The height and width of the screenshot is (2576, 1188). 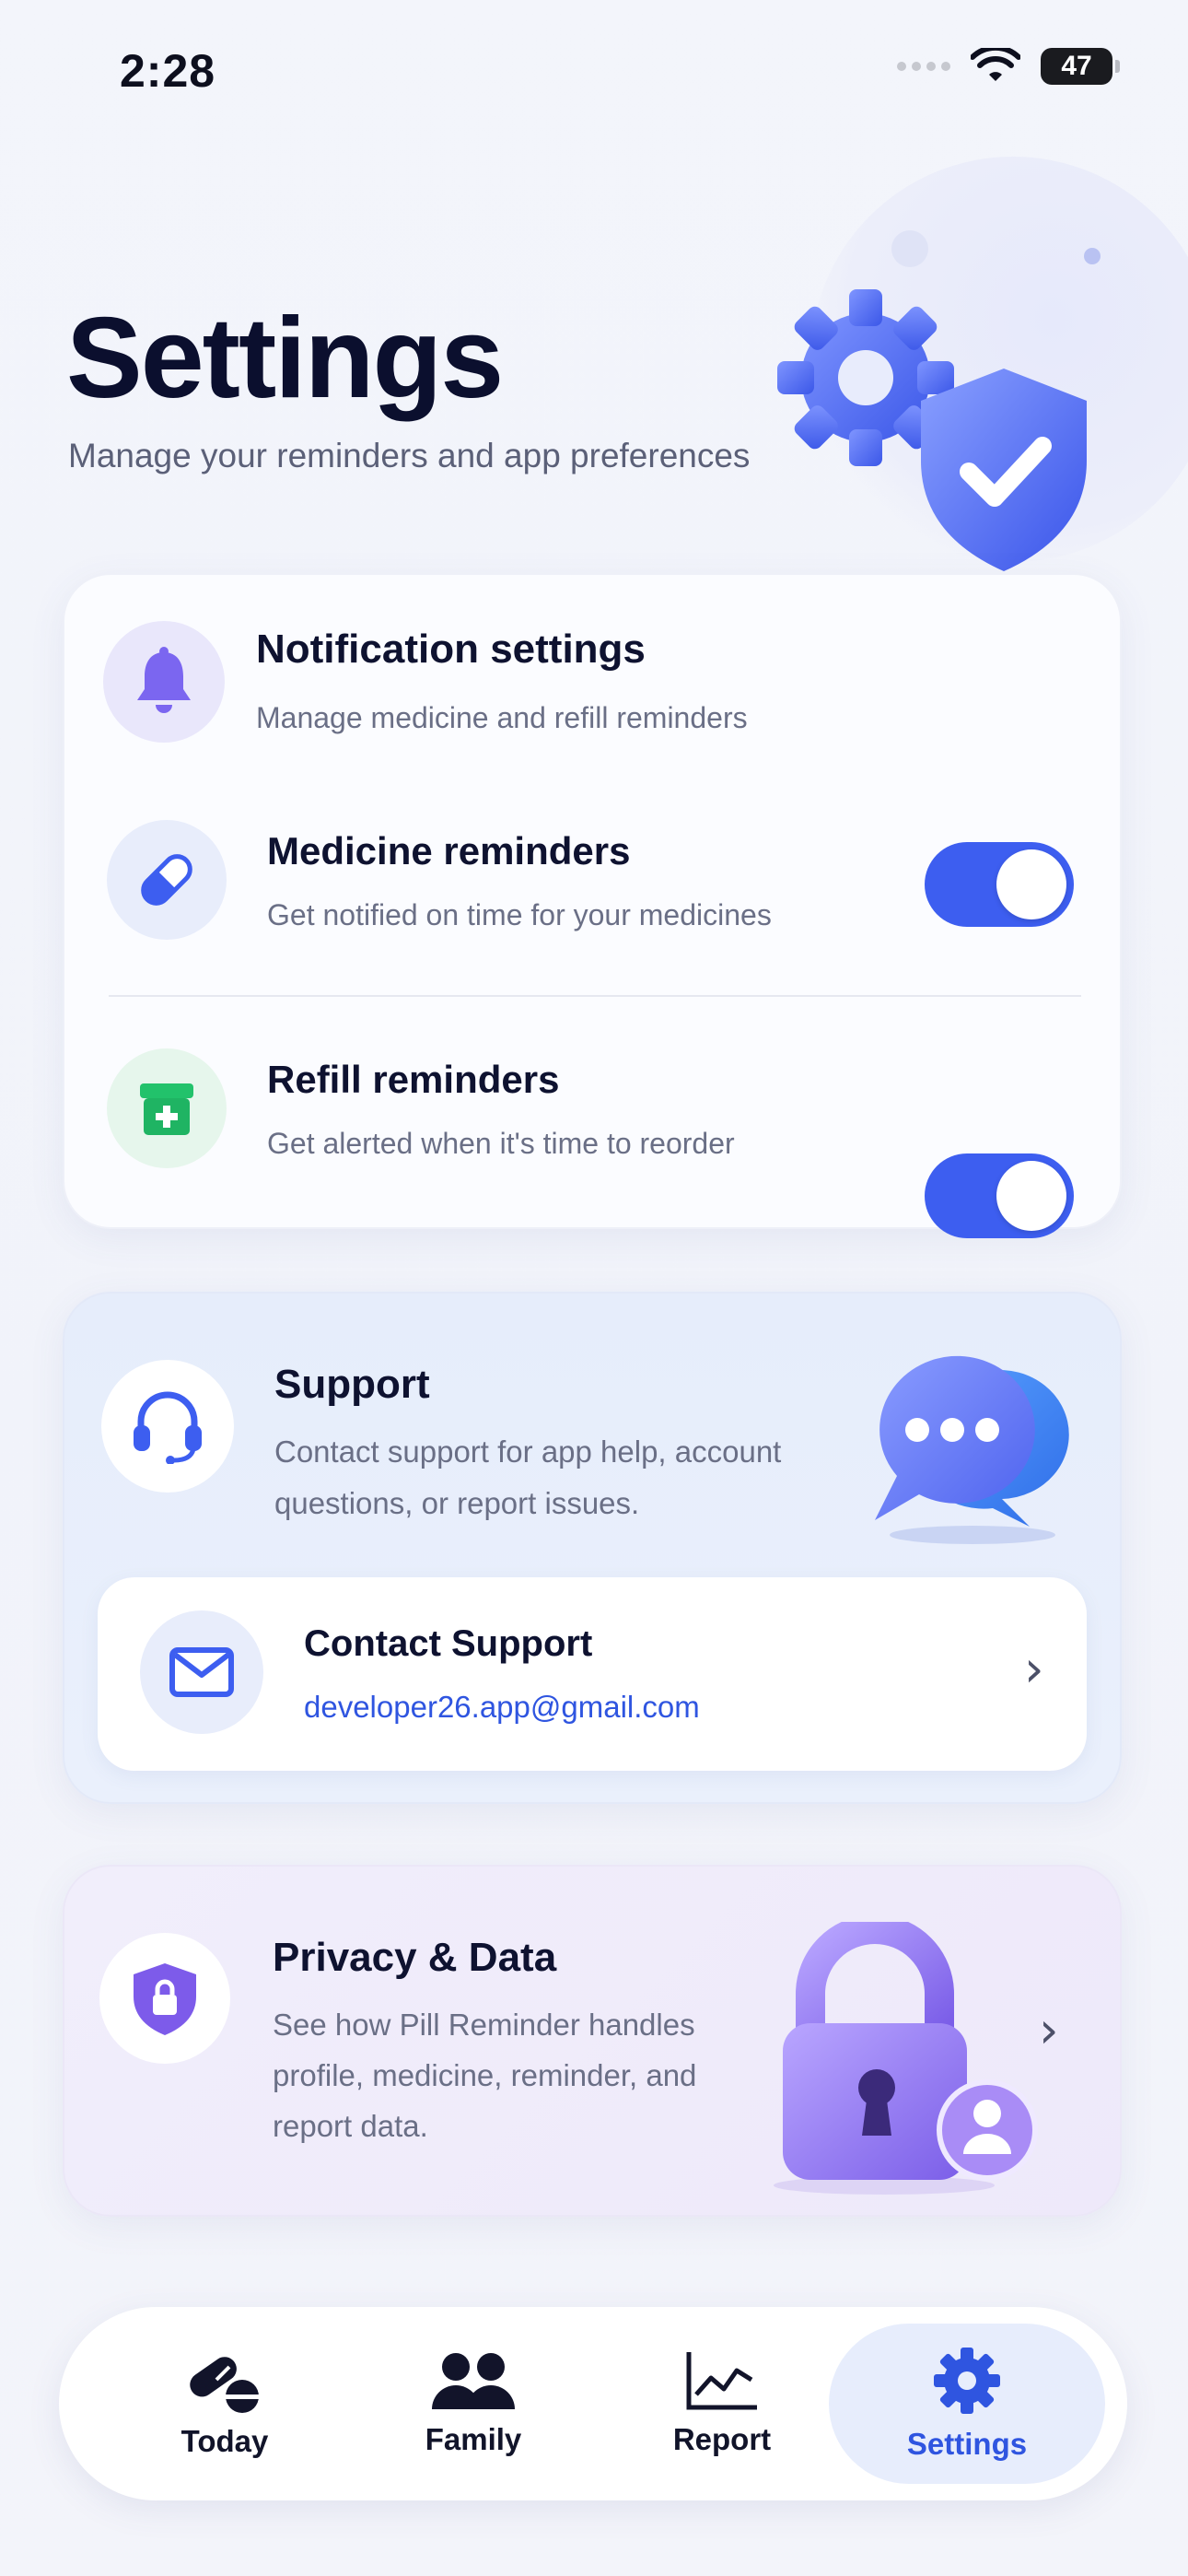 I want to click on cellular-signal-icon, so click(x=923, y=66).